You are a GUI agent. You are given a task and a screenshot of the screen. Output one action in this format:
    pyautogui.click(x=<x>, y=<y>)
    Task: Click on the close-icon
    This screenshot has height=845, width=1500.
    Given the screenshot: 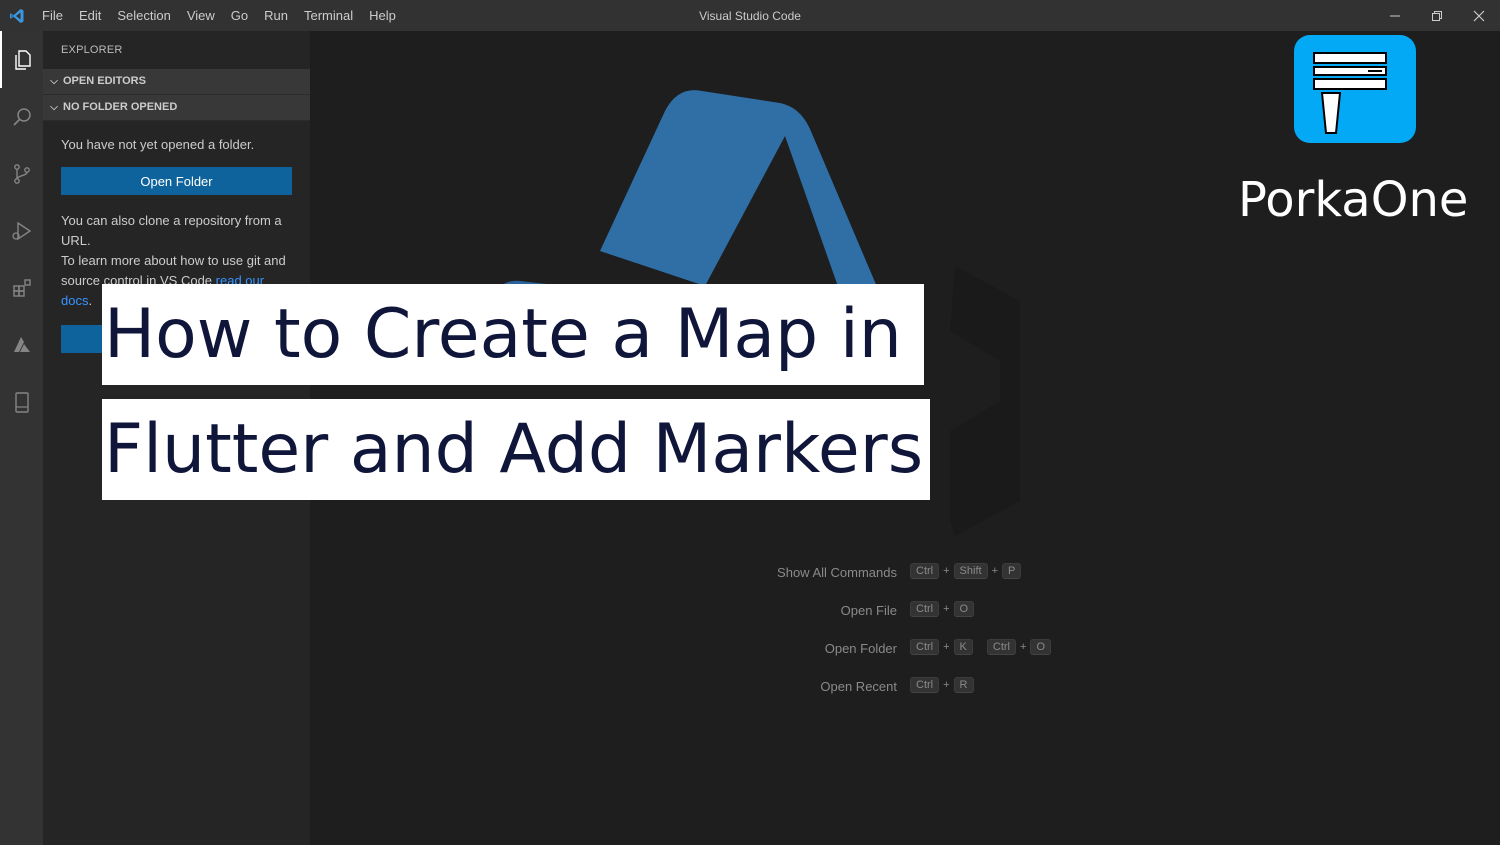 What is the action you would take?
    pyautogui.click(x=1479, y=15)
    